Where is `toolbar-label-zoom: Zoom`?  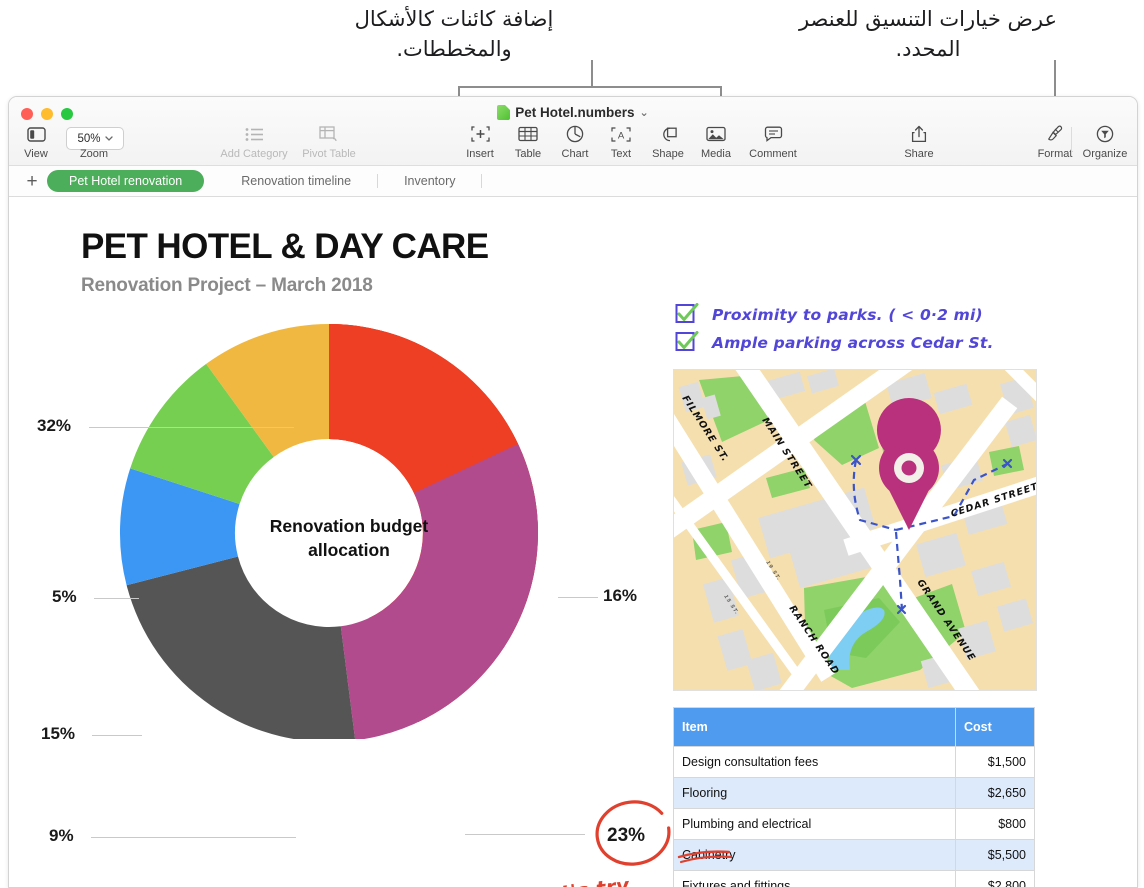
toolbar-label-zoom: Zoom is located at coordinates (94, 154).